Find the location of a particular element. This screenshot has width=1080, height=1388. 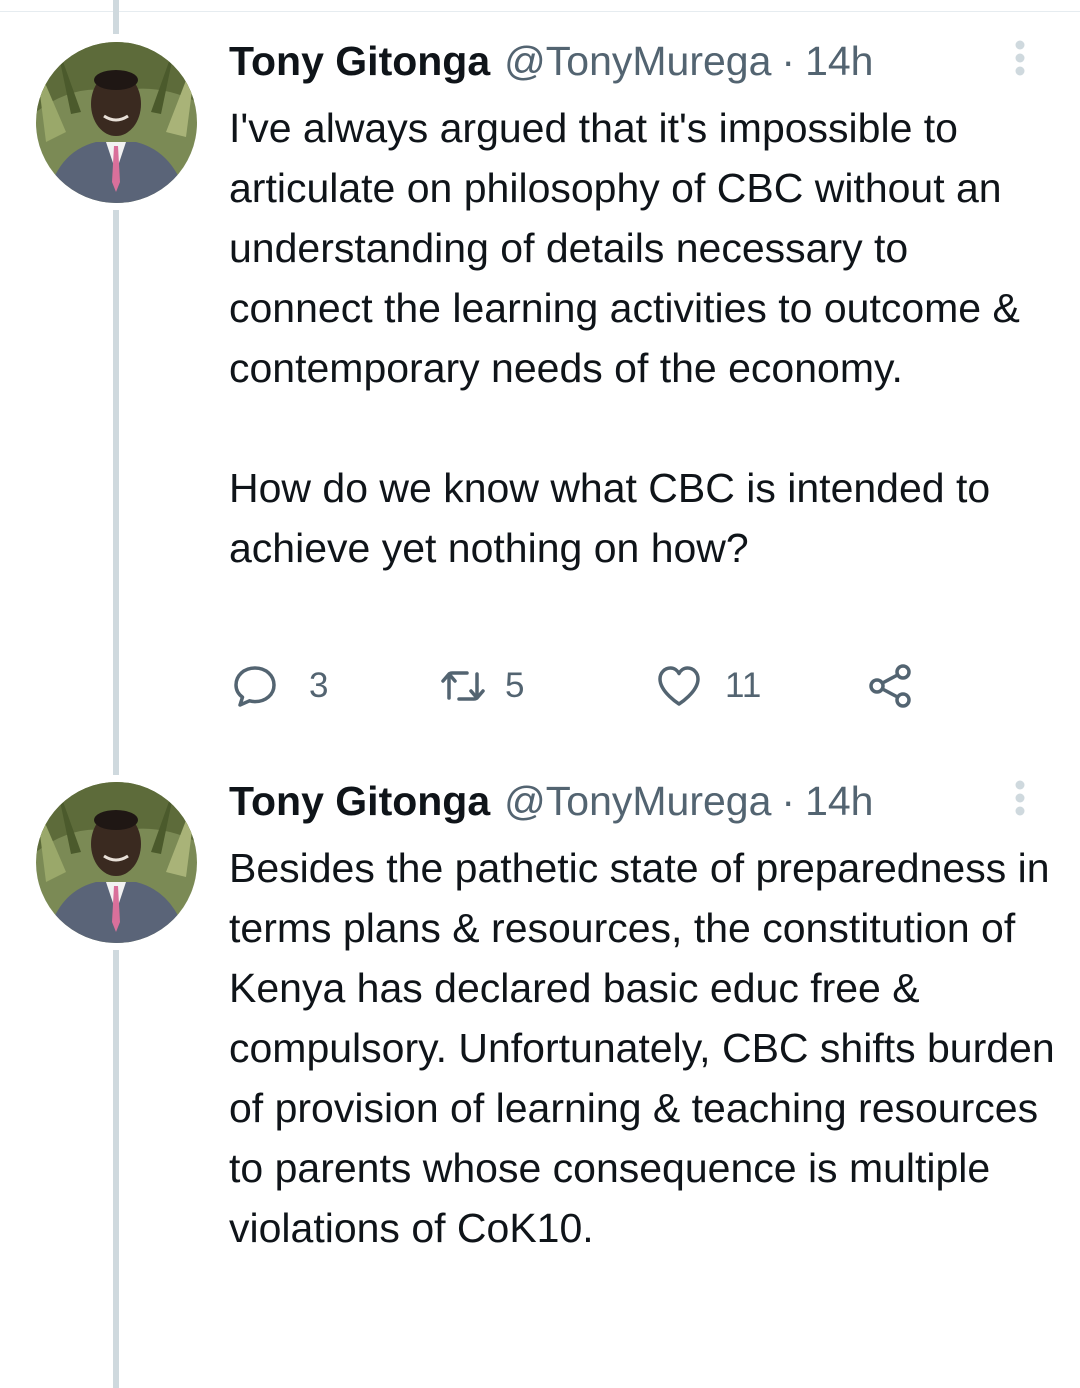

retweet-count: 5 is located at coordinates (515, 685).